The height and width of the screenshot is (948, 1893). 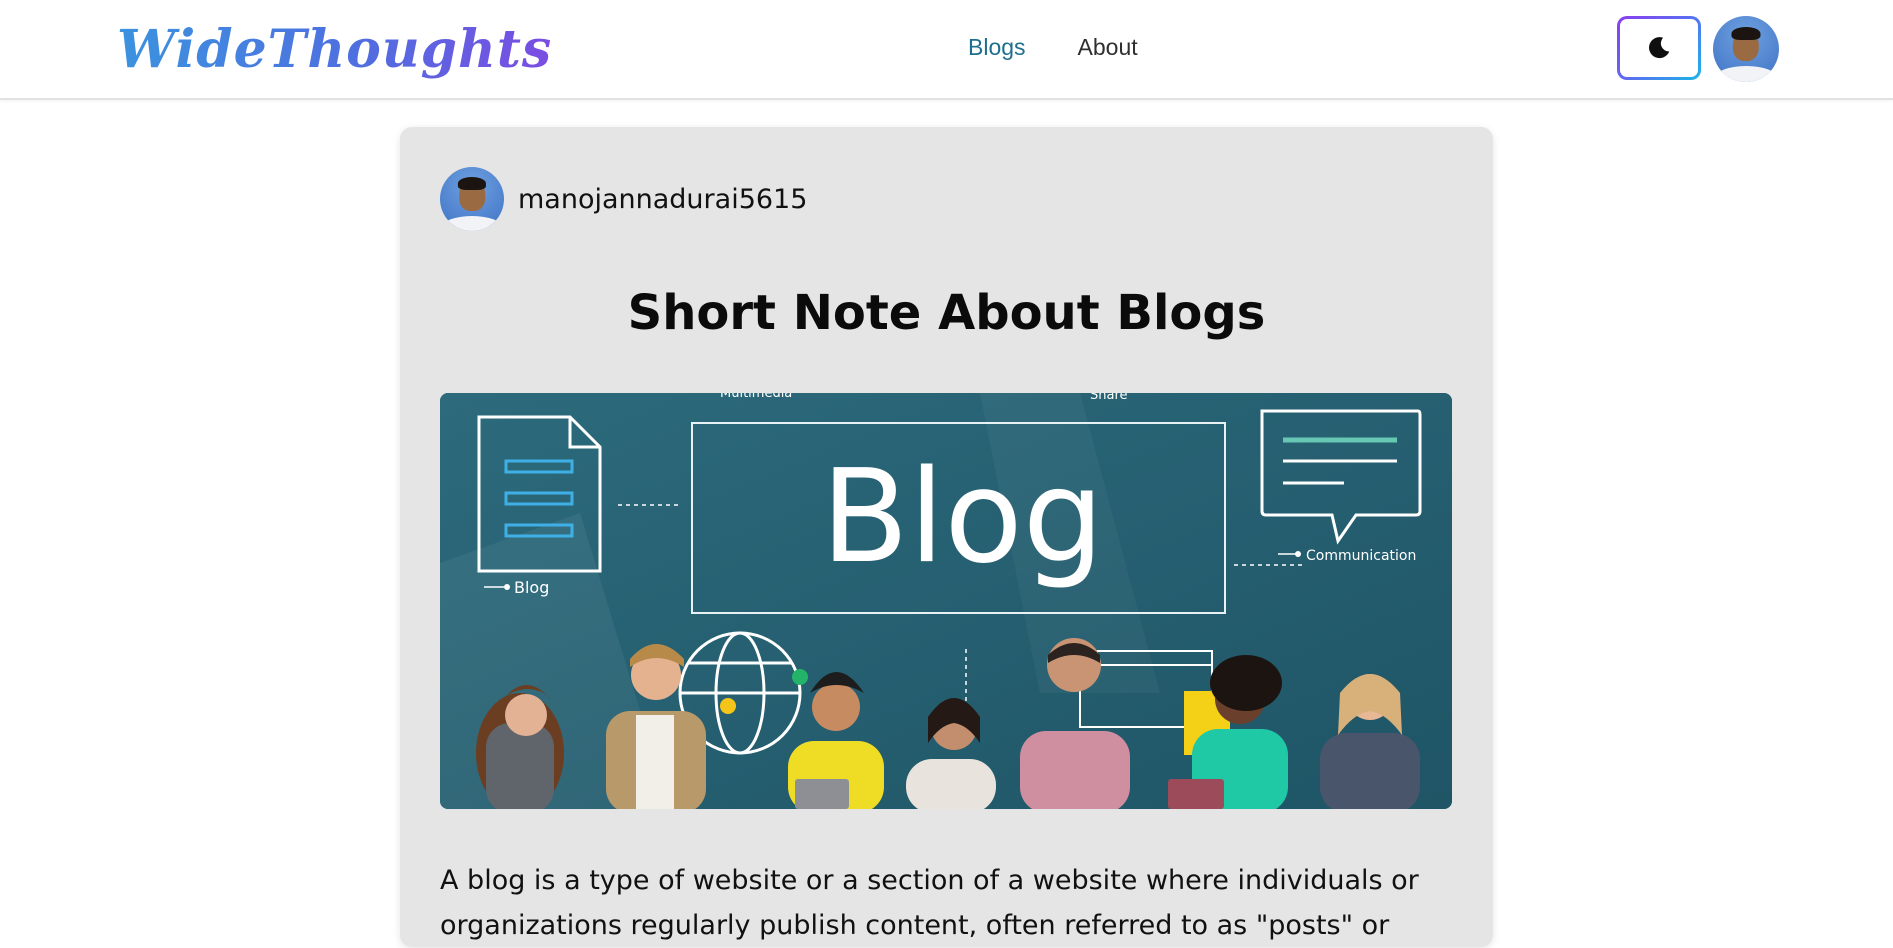 I want to click on hero-headline: Blog, so click(x=962, y=517).